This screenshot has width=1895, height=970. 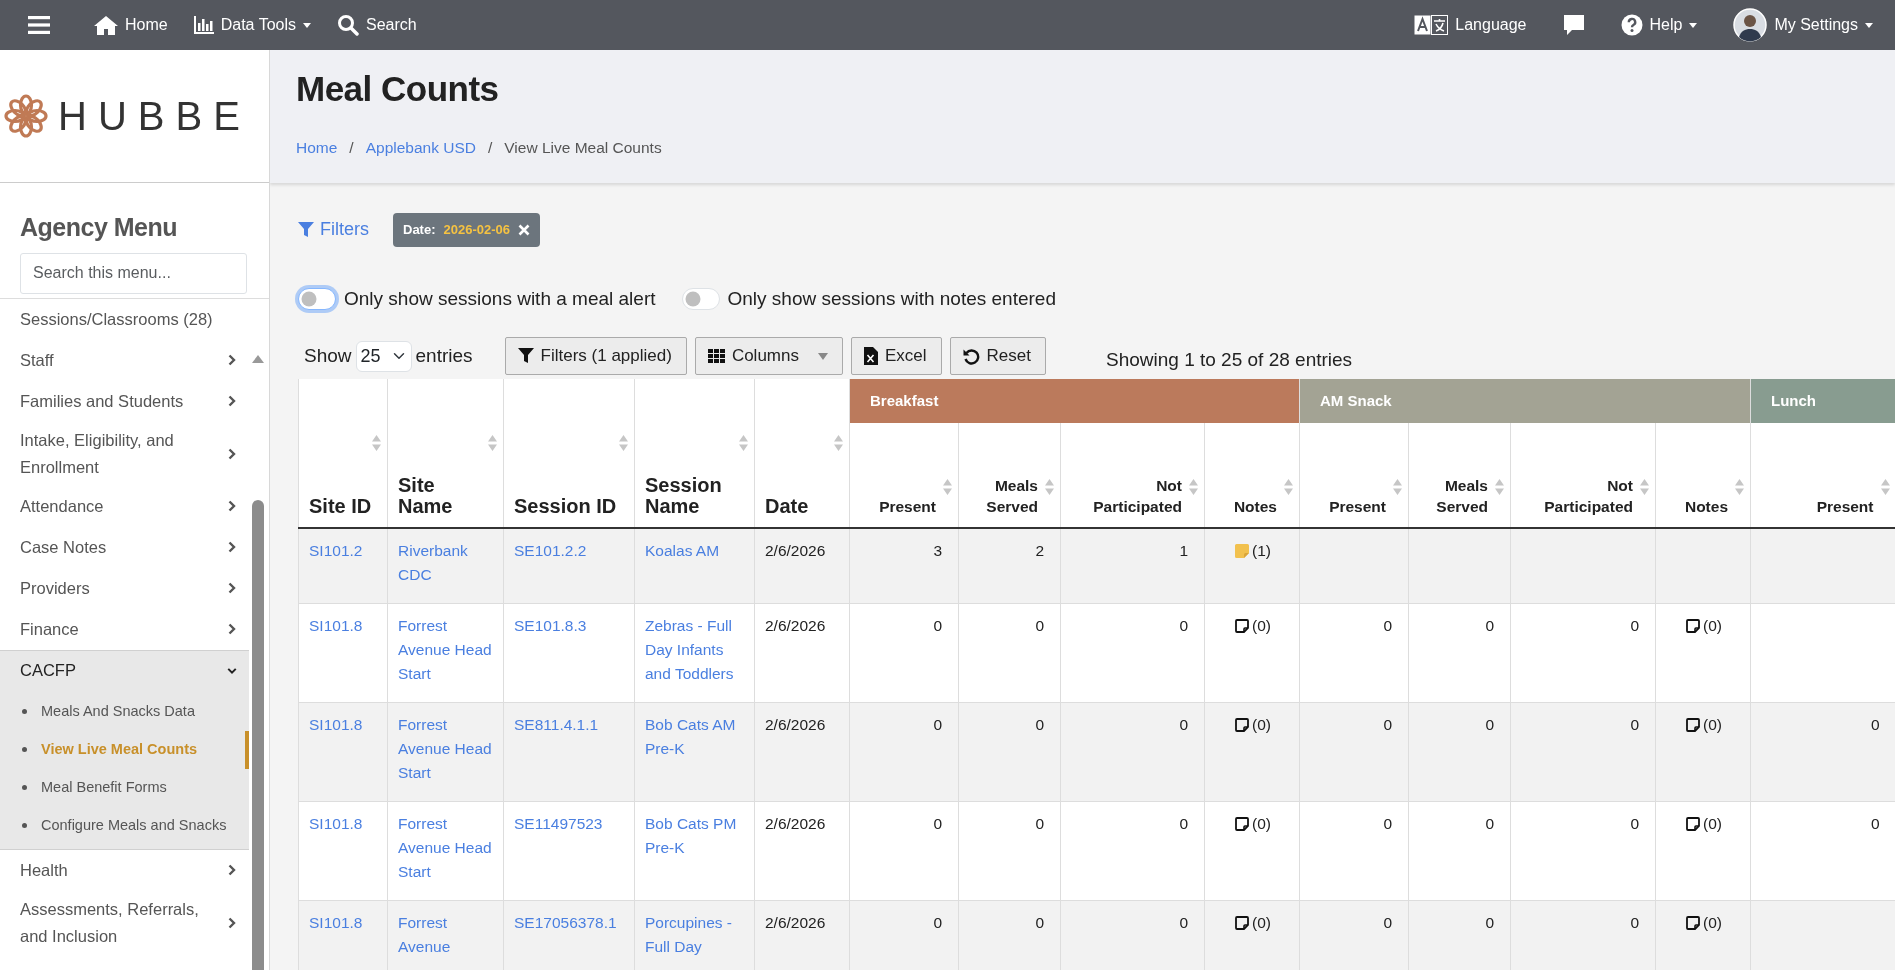 I want to click on menu-item: Staff, so click(x=124, y=360).